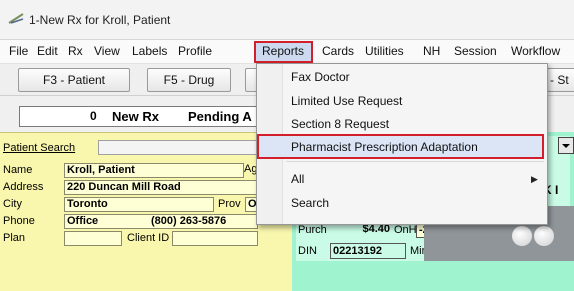 Image resolution: width=574 pixels, height=291 pixels. Describe the element at coordinates (346, 101) in the screenshot. I see `menu-item-limited-use-request: Limited Use Request` at that location.